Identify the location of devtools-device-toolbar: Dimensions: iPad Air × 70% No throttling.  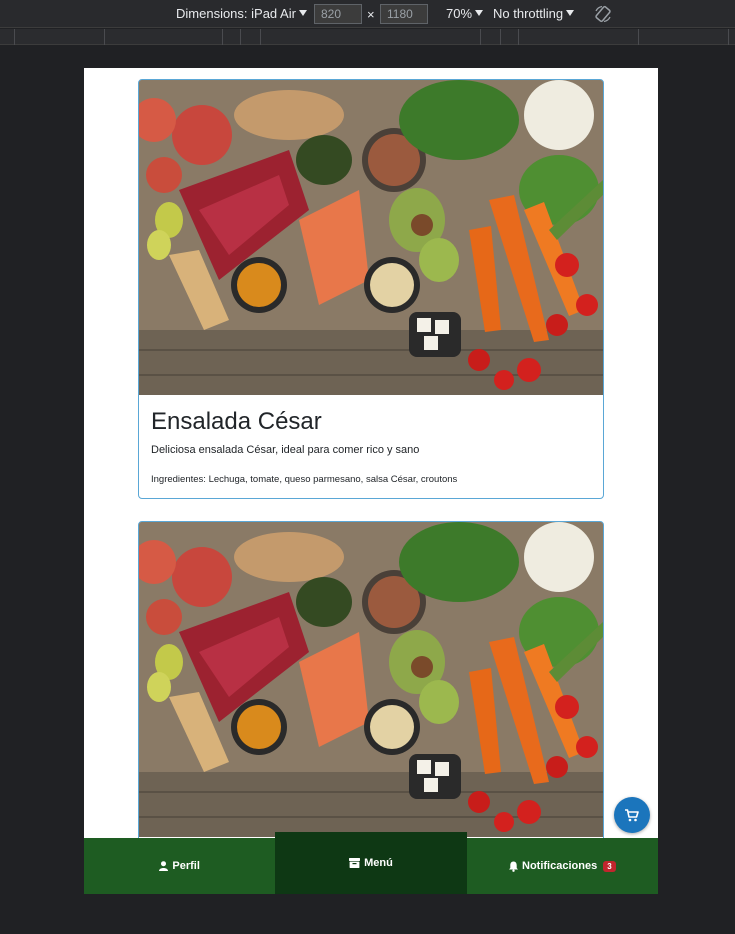
(367, 14).